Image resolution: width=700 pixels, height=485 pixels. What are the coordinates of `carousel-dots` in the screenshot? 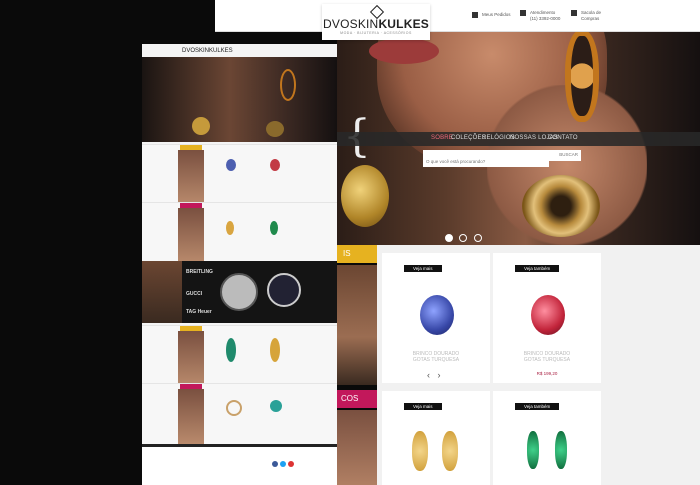 It's located at (464, 237).